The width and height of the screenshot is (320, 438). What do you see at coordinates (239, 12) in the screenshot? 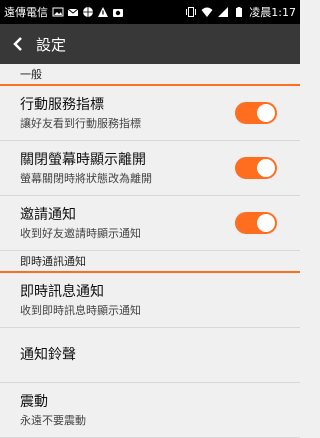
I see `battery-icon` at bounding box center [239, 12].